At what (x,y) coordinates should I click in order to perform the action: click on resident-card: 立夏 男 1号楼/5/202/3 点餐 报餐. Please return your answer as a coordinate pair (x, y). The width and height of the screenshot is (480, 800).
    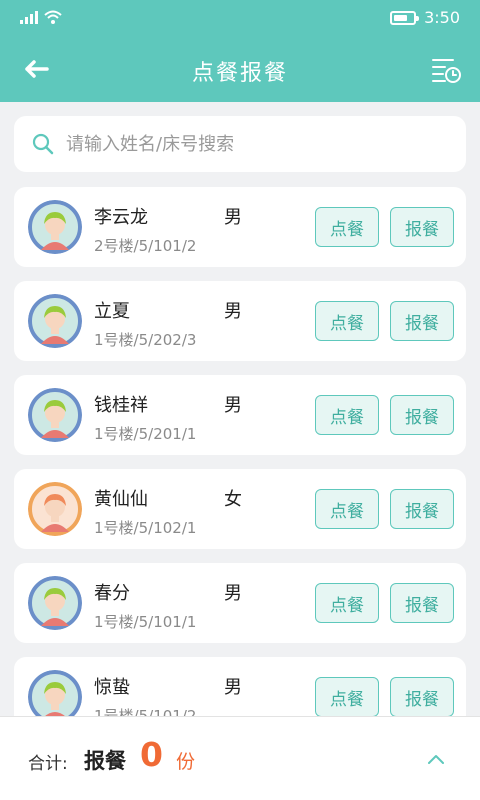
    Looking at the image, I should click on (240, 321).